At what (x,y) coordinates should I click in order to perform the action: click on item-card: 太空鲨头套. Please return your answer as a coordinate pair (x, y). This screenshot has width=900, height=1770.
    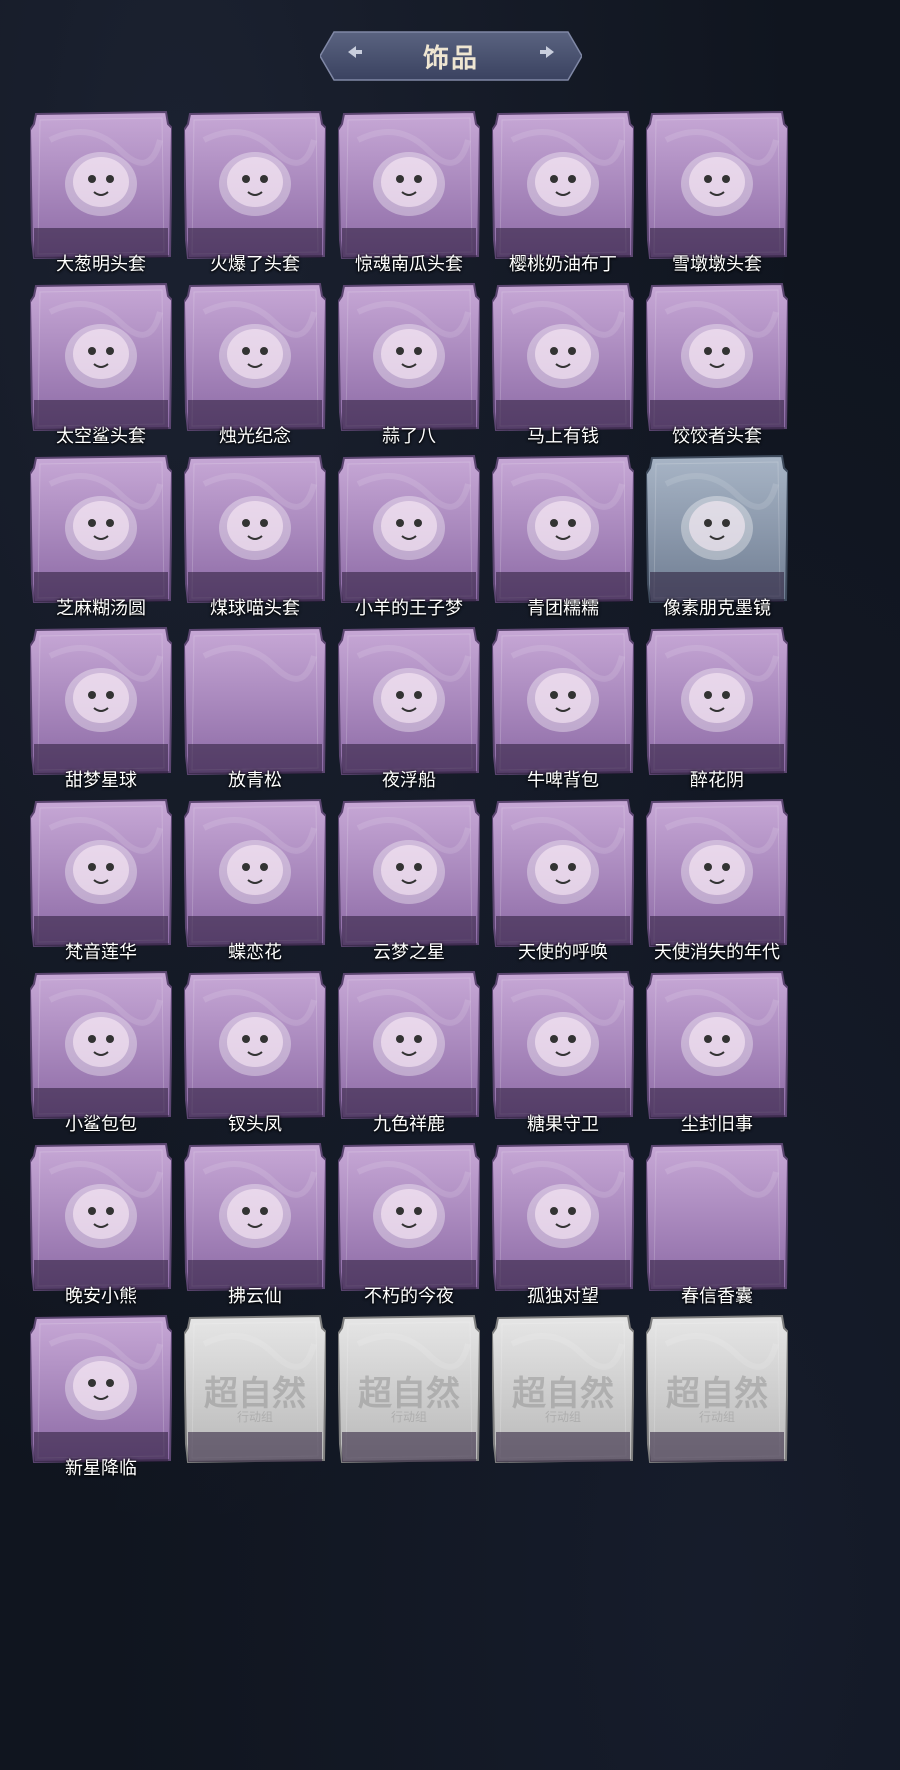
    Looking at the image, I should click on (101, 368).